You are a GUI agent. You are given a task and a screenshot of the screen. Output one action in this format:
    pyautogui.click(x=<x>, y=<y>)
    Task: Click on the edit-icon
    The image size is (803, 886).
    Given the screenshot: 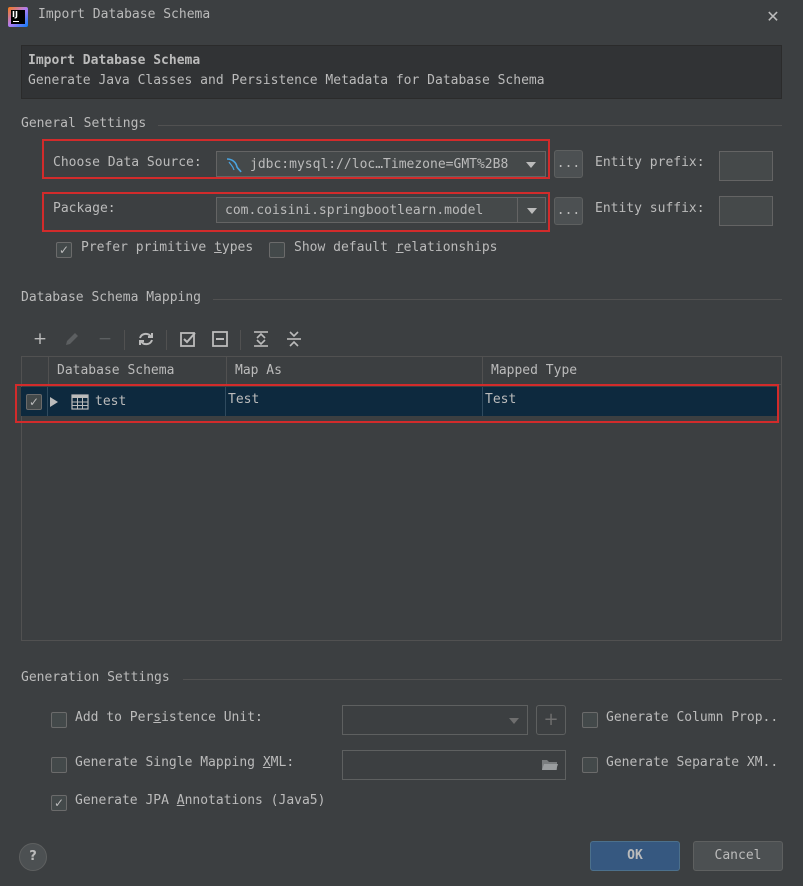 What is the action you would take?
    pyautogui.click(x=72, y=339)
    